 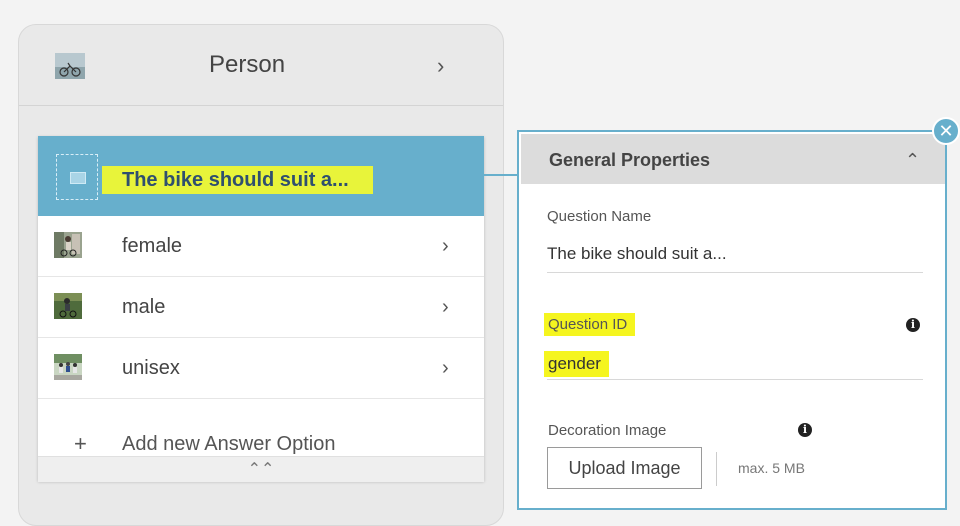 What do you see at coordinates (68, 306) in the screenshot?
I see `male-cyclist-photo-icon` at bounding box center [68, 306].